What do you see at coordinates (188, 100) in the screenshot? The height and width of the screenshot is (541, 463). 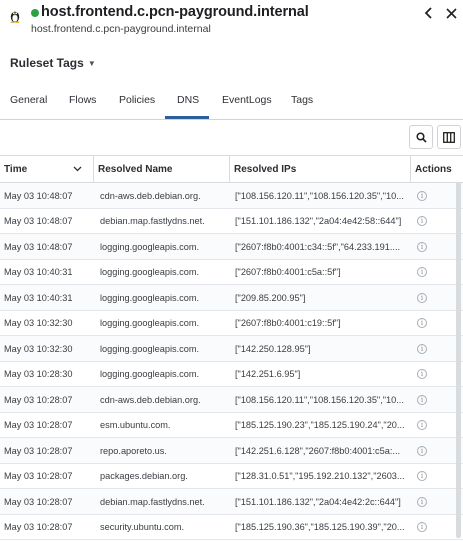 I see `tab-dns: DNS` at bounding box center [188, 100].